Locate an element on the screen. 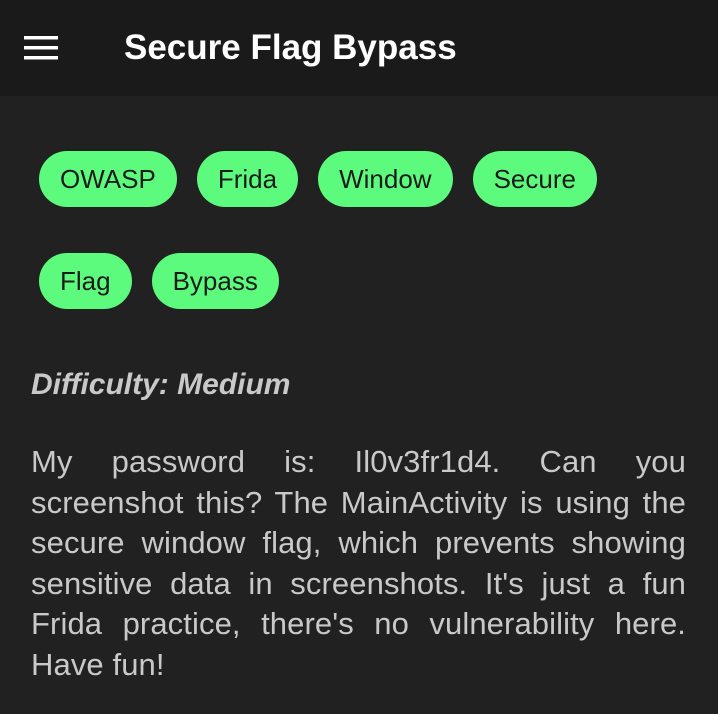 The height and width of the screenshot is (714, 718). hamburger-menu-icon is located at coordinates (48, 48).